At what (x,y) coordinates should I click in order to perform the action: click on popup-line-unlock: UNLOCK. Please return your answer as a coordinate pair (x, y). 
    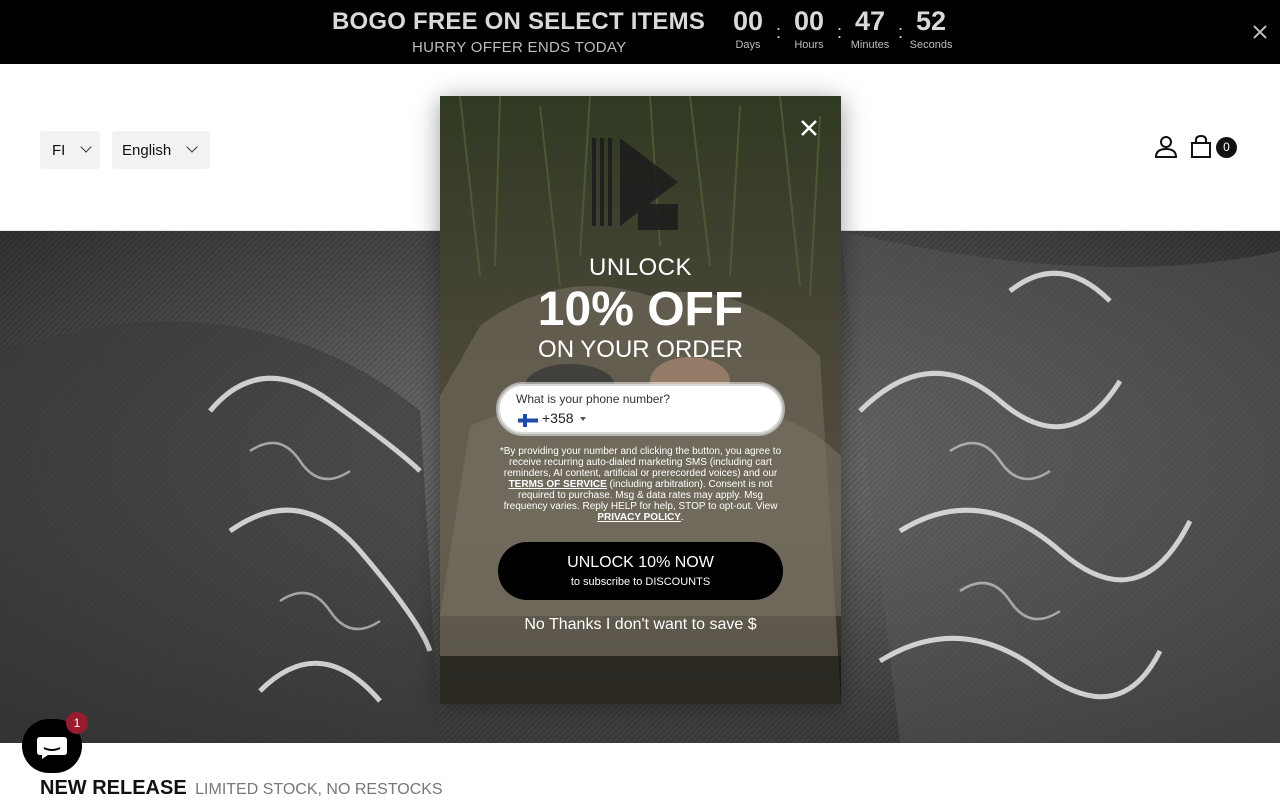
    Looking at the image, I should click on (640, 267).